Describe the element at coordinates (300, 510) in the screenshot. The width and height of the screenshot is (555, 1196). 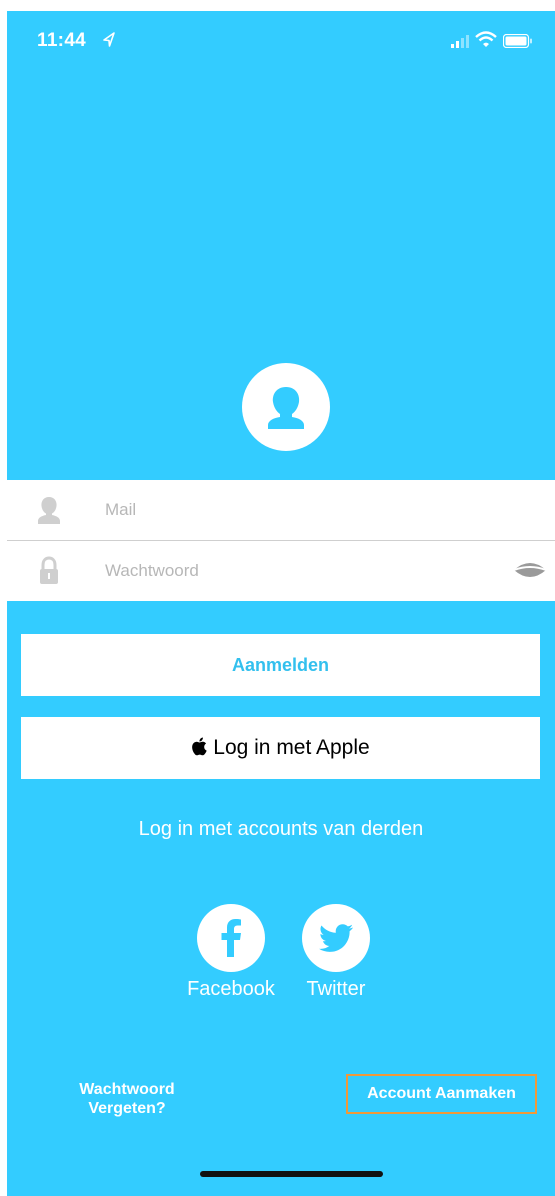
I see `mail-input` at that location.